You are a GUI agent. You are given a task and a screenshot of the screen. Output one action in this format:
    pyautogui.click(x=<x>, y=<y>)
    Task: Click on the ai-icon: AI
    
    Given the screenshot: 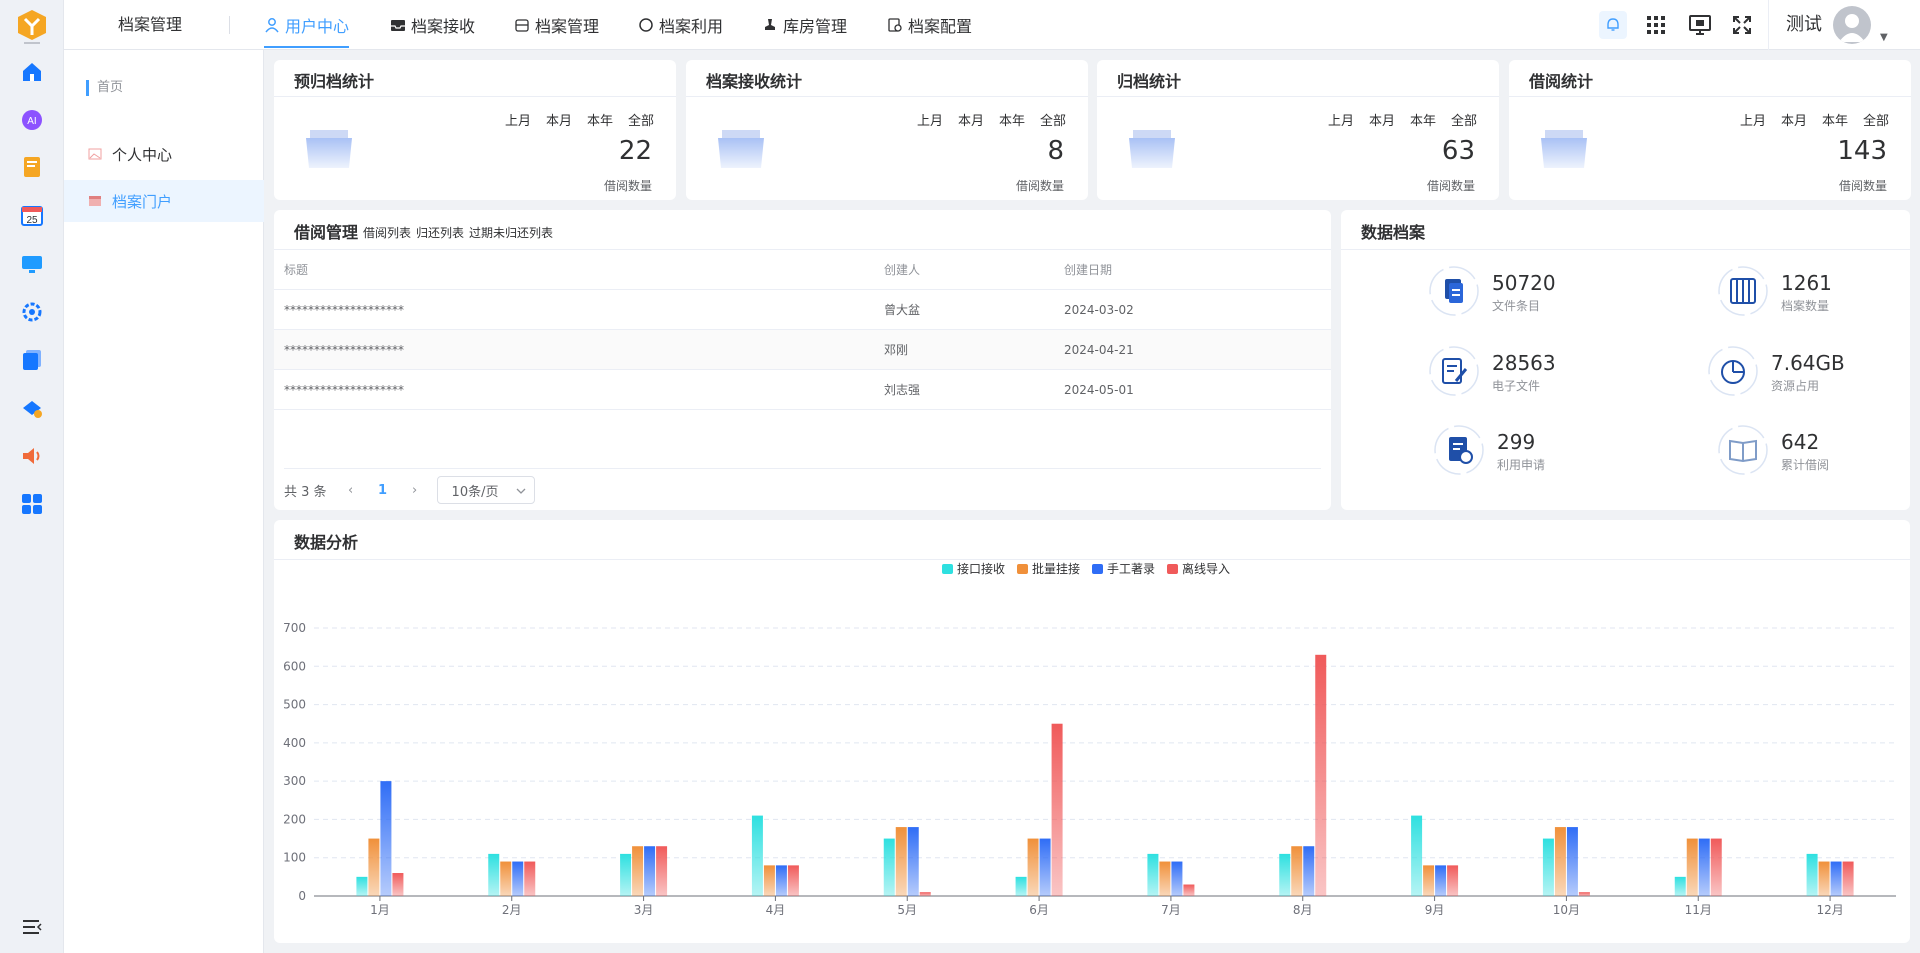 What is the action you would take?
    pyautogui.click(x=32, y=120)
    